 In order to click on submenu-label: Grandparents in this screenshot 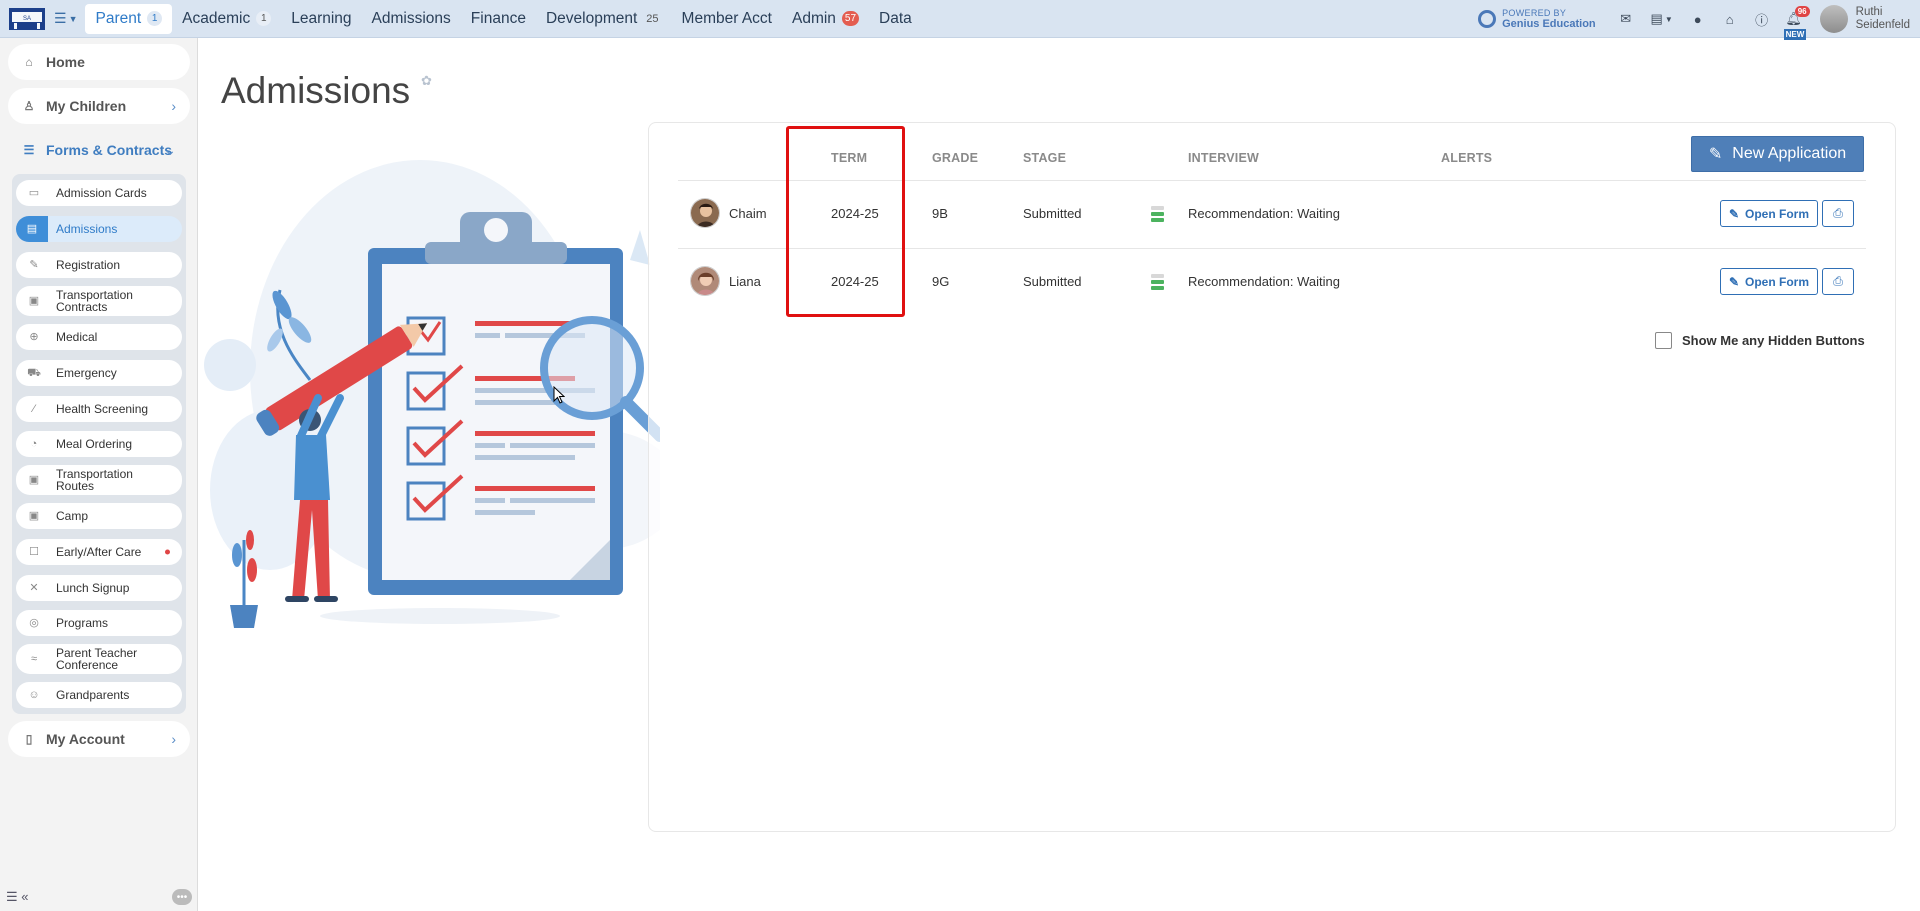, I will do `click(93, 695)`.